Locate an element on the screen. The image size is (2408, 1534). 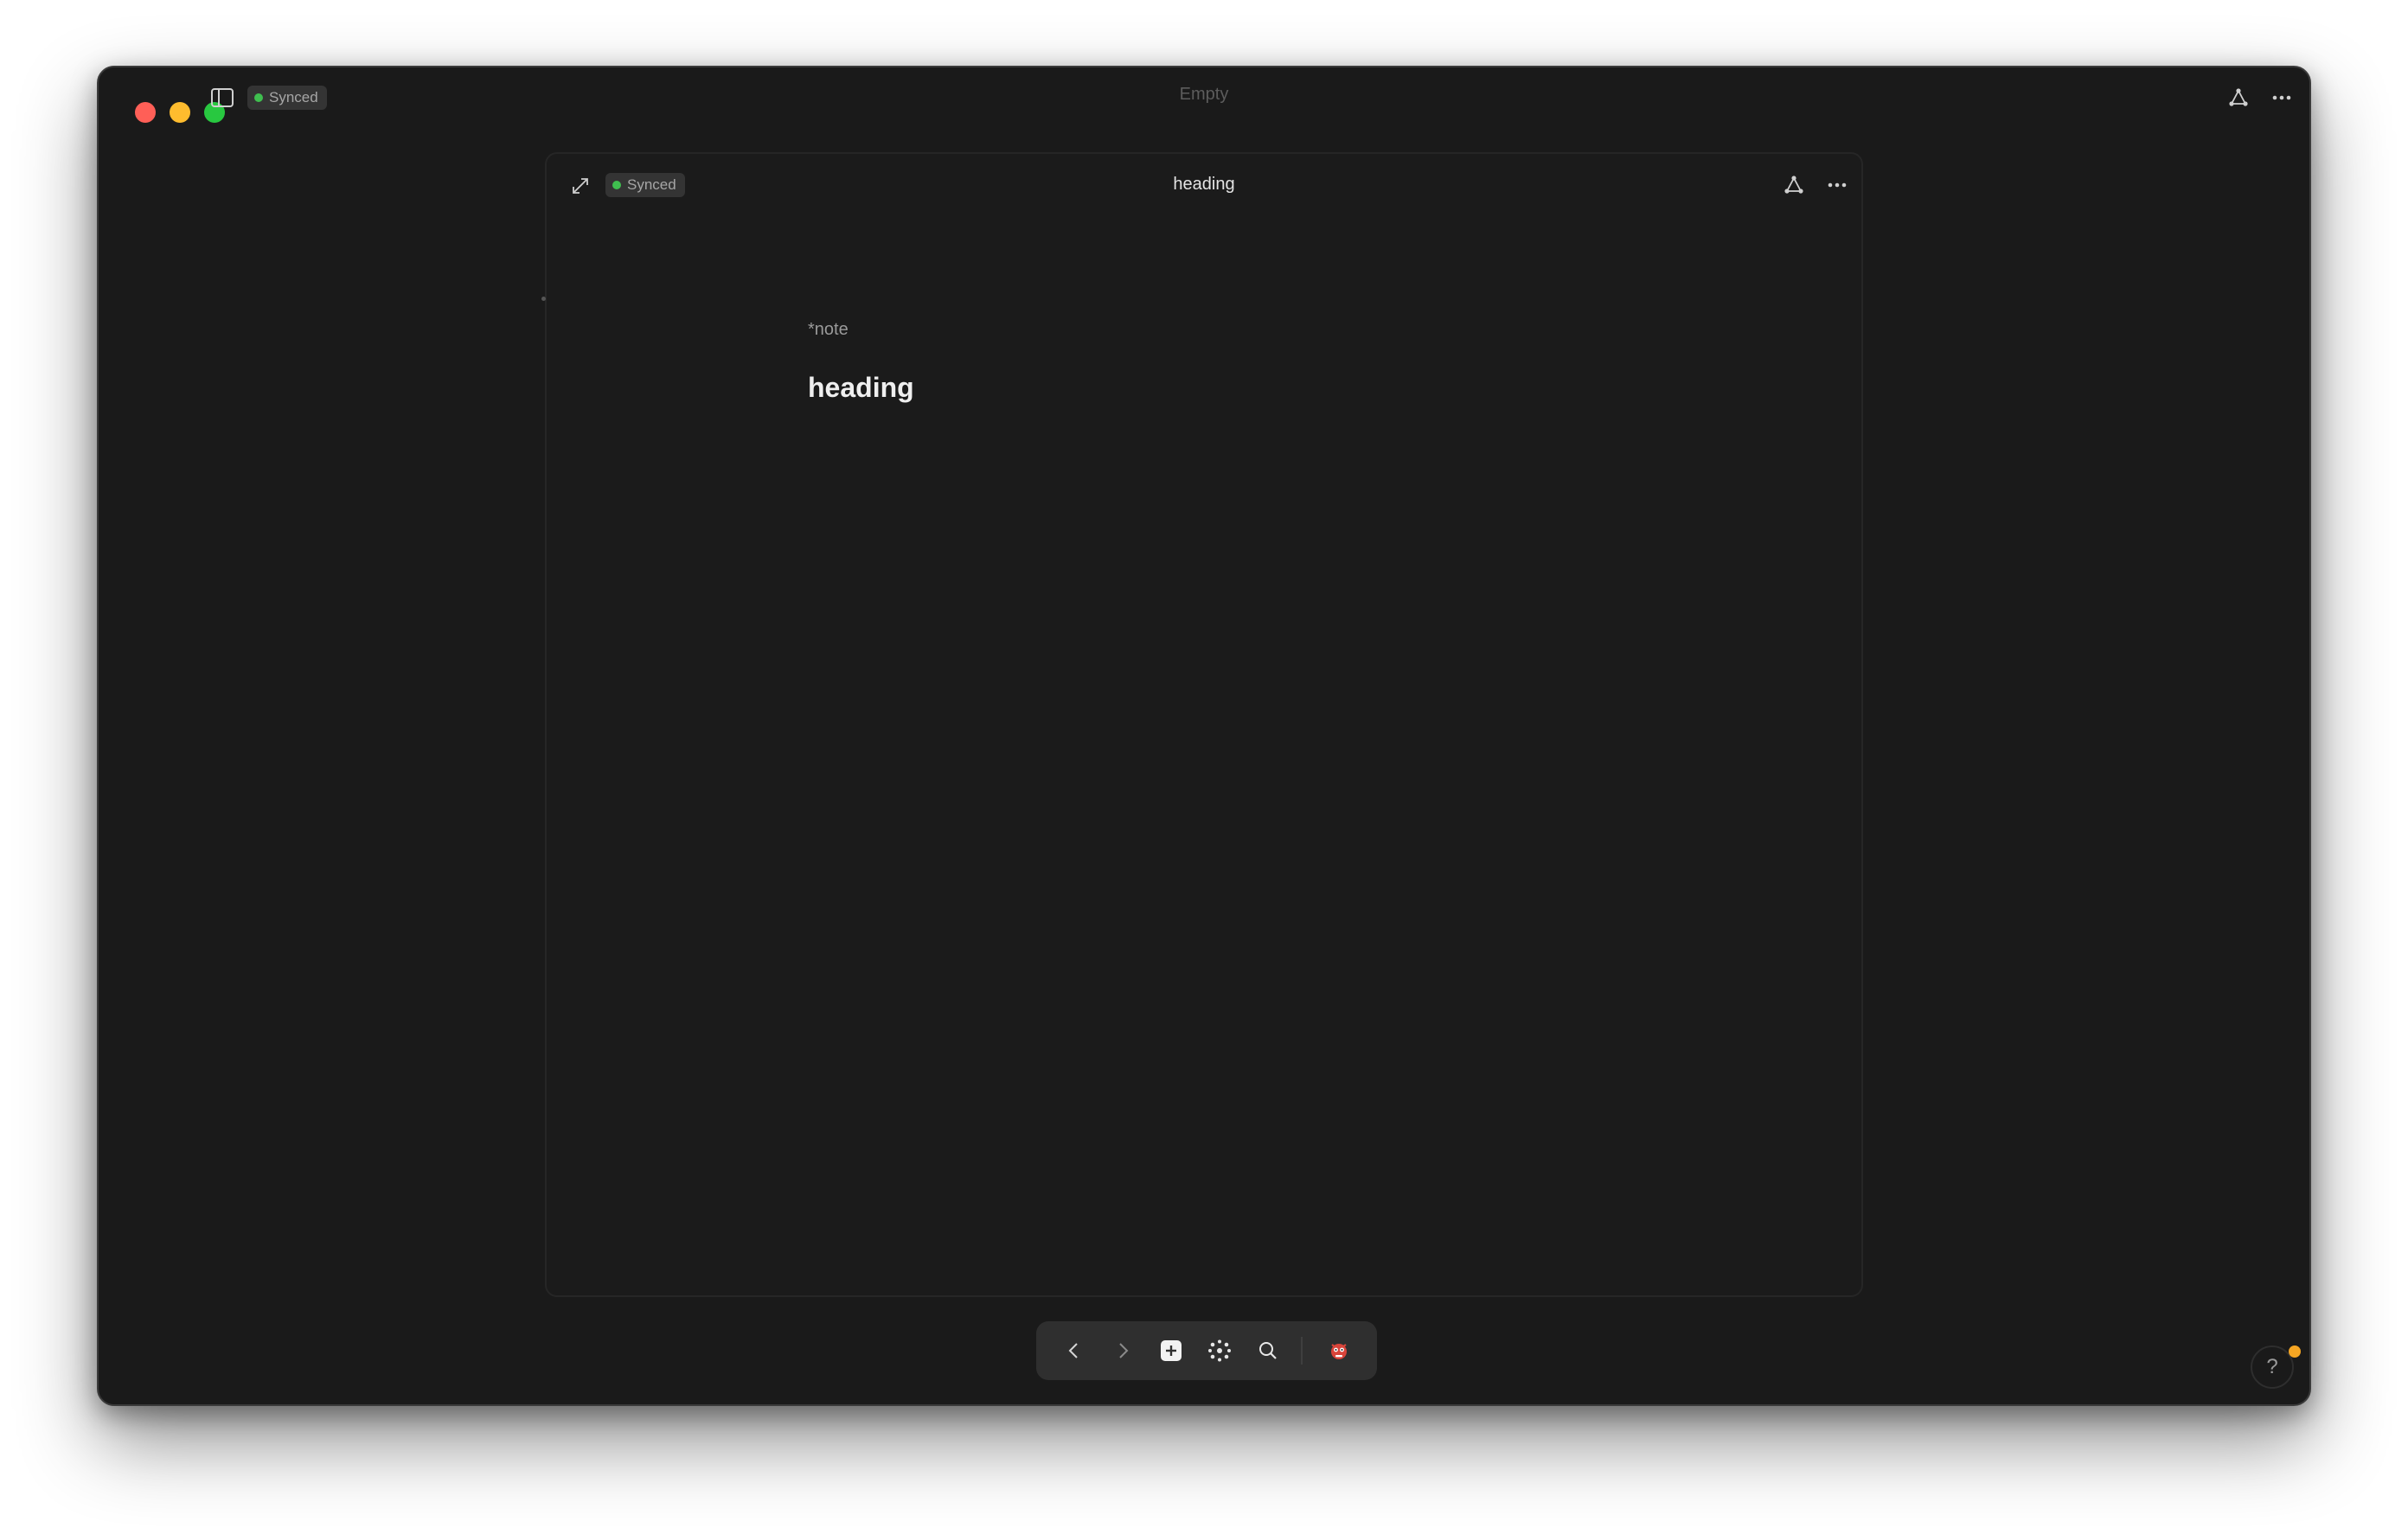
note-title: heading is located at coordinates (1204, 184).